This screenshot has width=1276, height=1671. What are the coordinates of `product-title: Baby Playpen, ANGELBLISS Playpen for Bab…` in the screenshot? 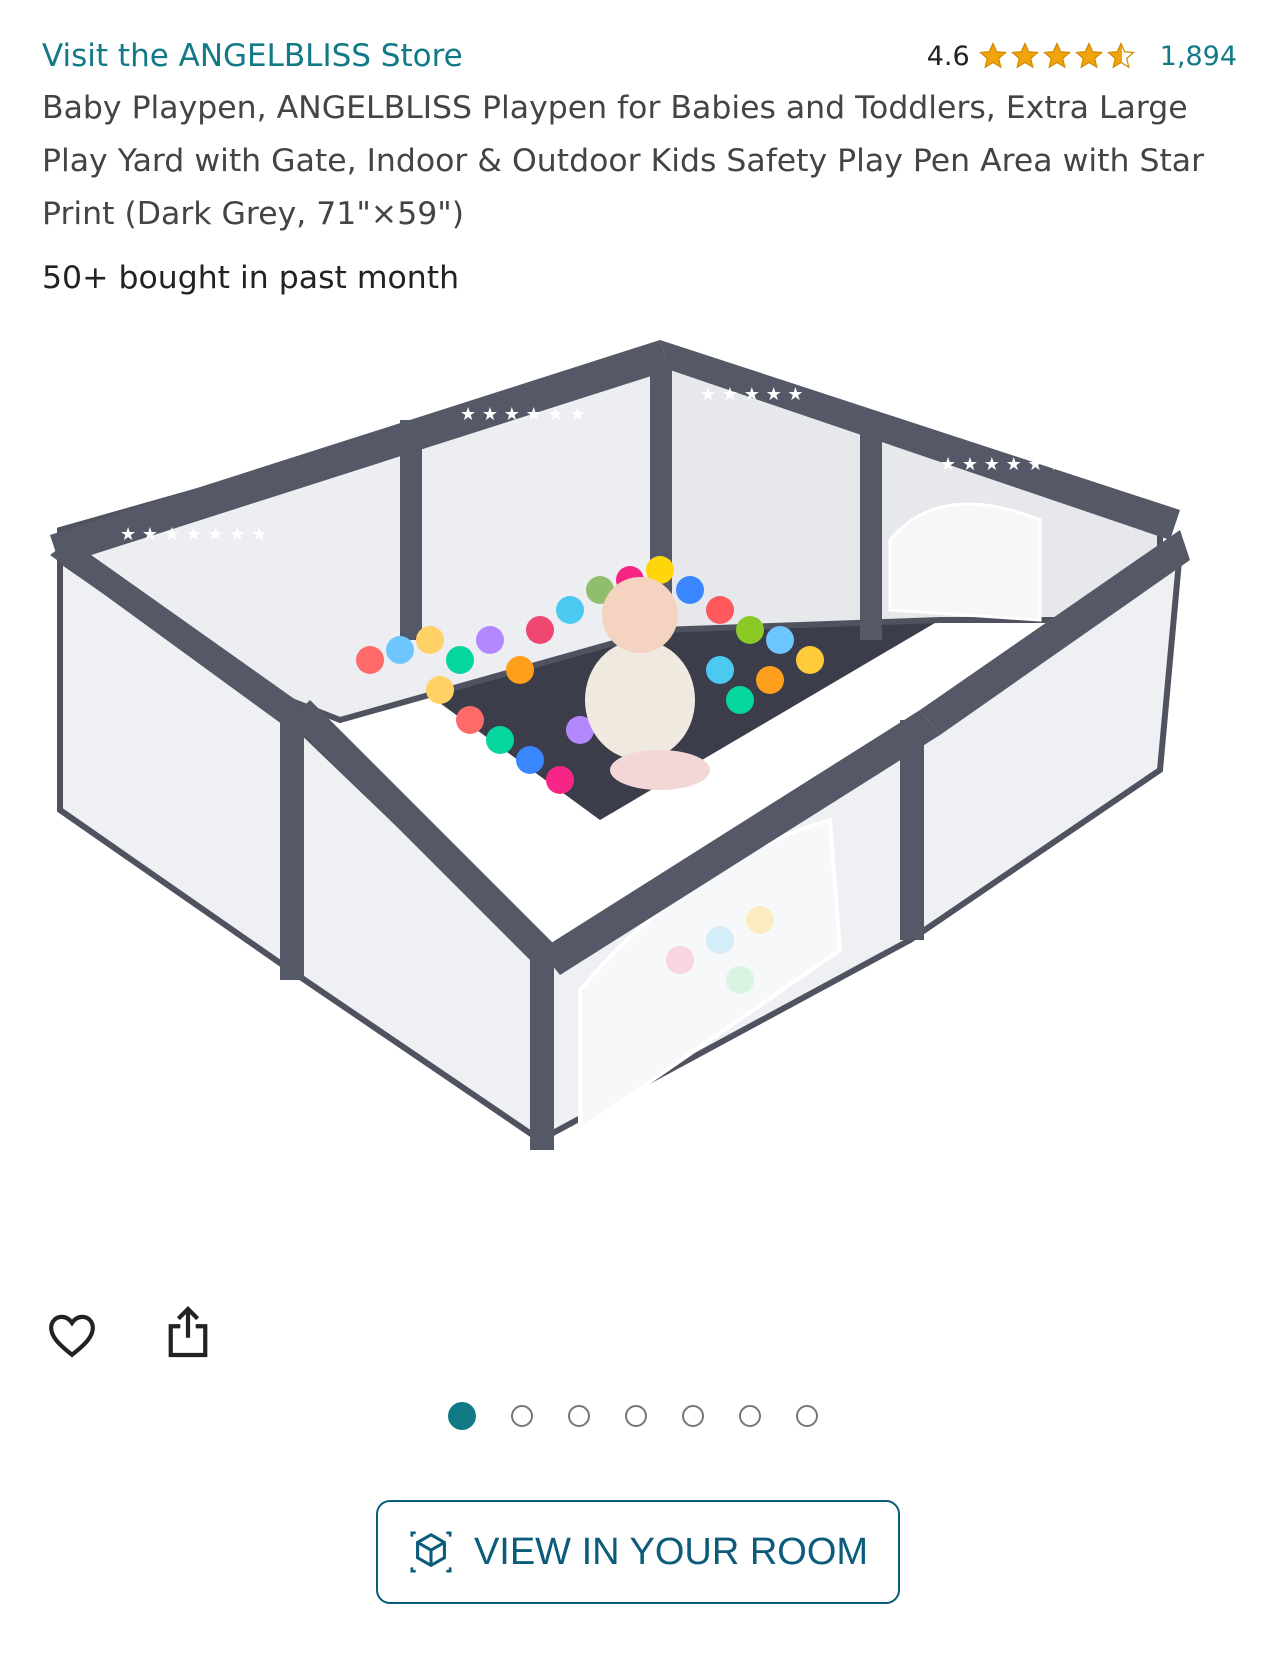 It's located at (623, 161).